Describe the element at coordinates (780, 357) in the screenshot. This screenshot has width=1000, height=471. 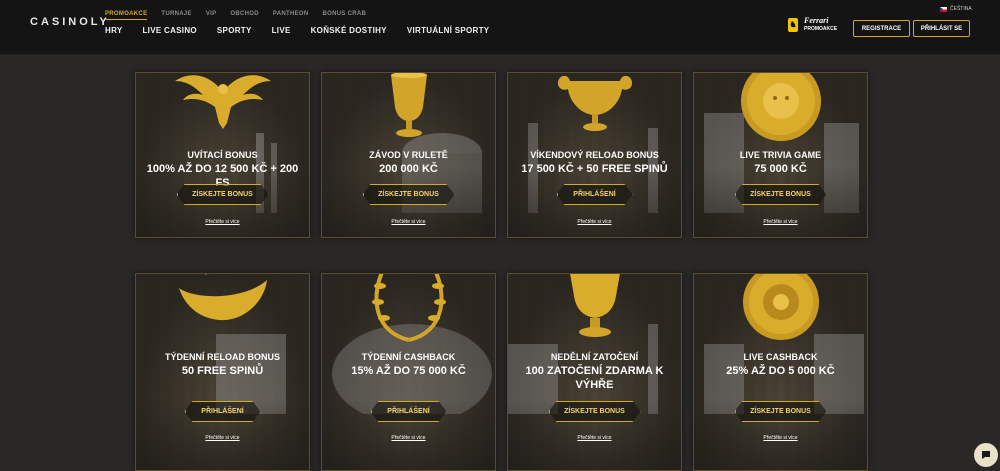
I see `promo-title: LIVE CASHBACK` at that location.